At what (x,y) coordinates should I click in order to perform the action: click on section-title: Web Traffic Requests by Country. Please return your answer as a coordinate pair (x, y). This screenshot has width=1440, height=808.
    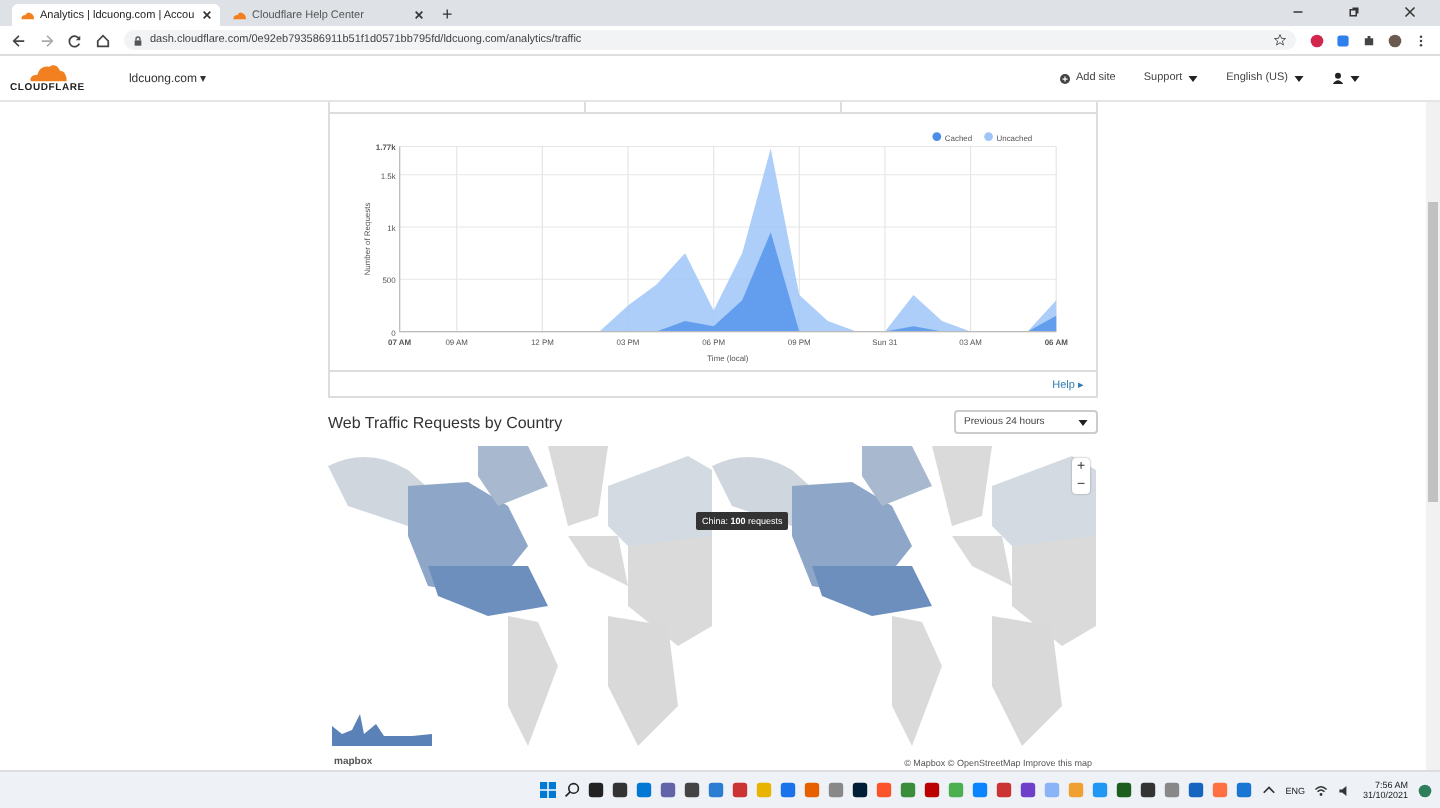
    Looking at the image, I should click on (445, 422).